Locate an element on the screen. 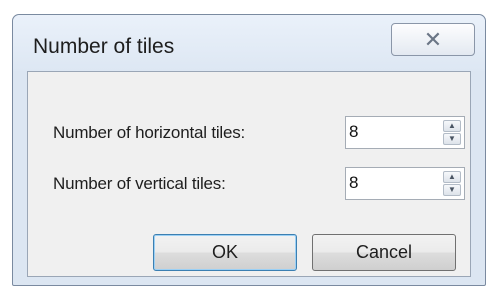 Image resolution: width=490 pixels, height=289 pixels. vertical-tiles-value: 8 is located at coordinates (353, 183).